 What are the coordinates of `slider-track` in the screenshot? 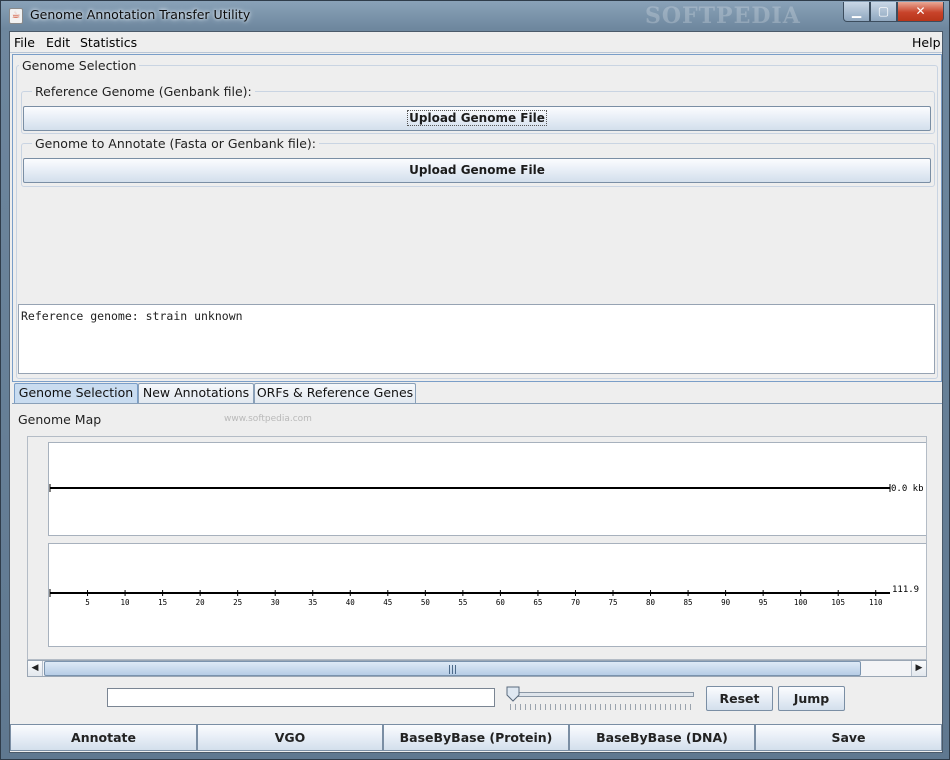 It's located at (602, 694).